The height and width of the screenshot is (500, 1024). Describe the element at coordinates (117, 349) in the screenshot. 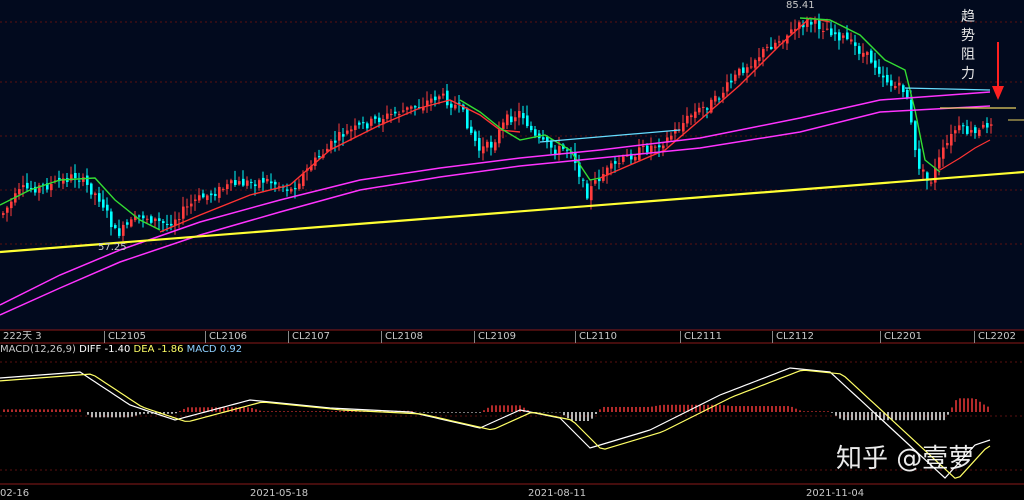

I see `diff-value: -1.40` at that location.